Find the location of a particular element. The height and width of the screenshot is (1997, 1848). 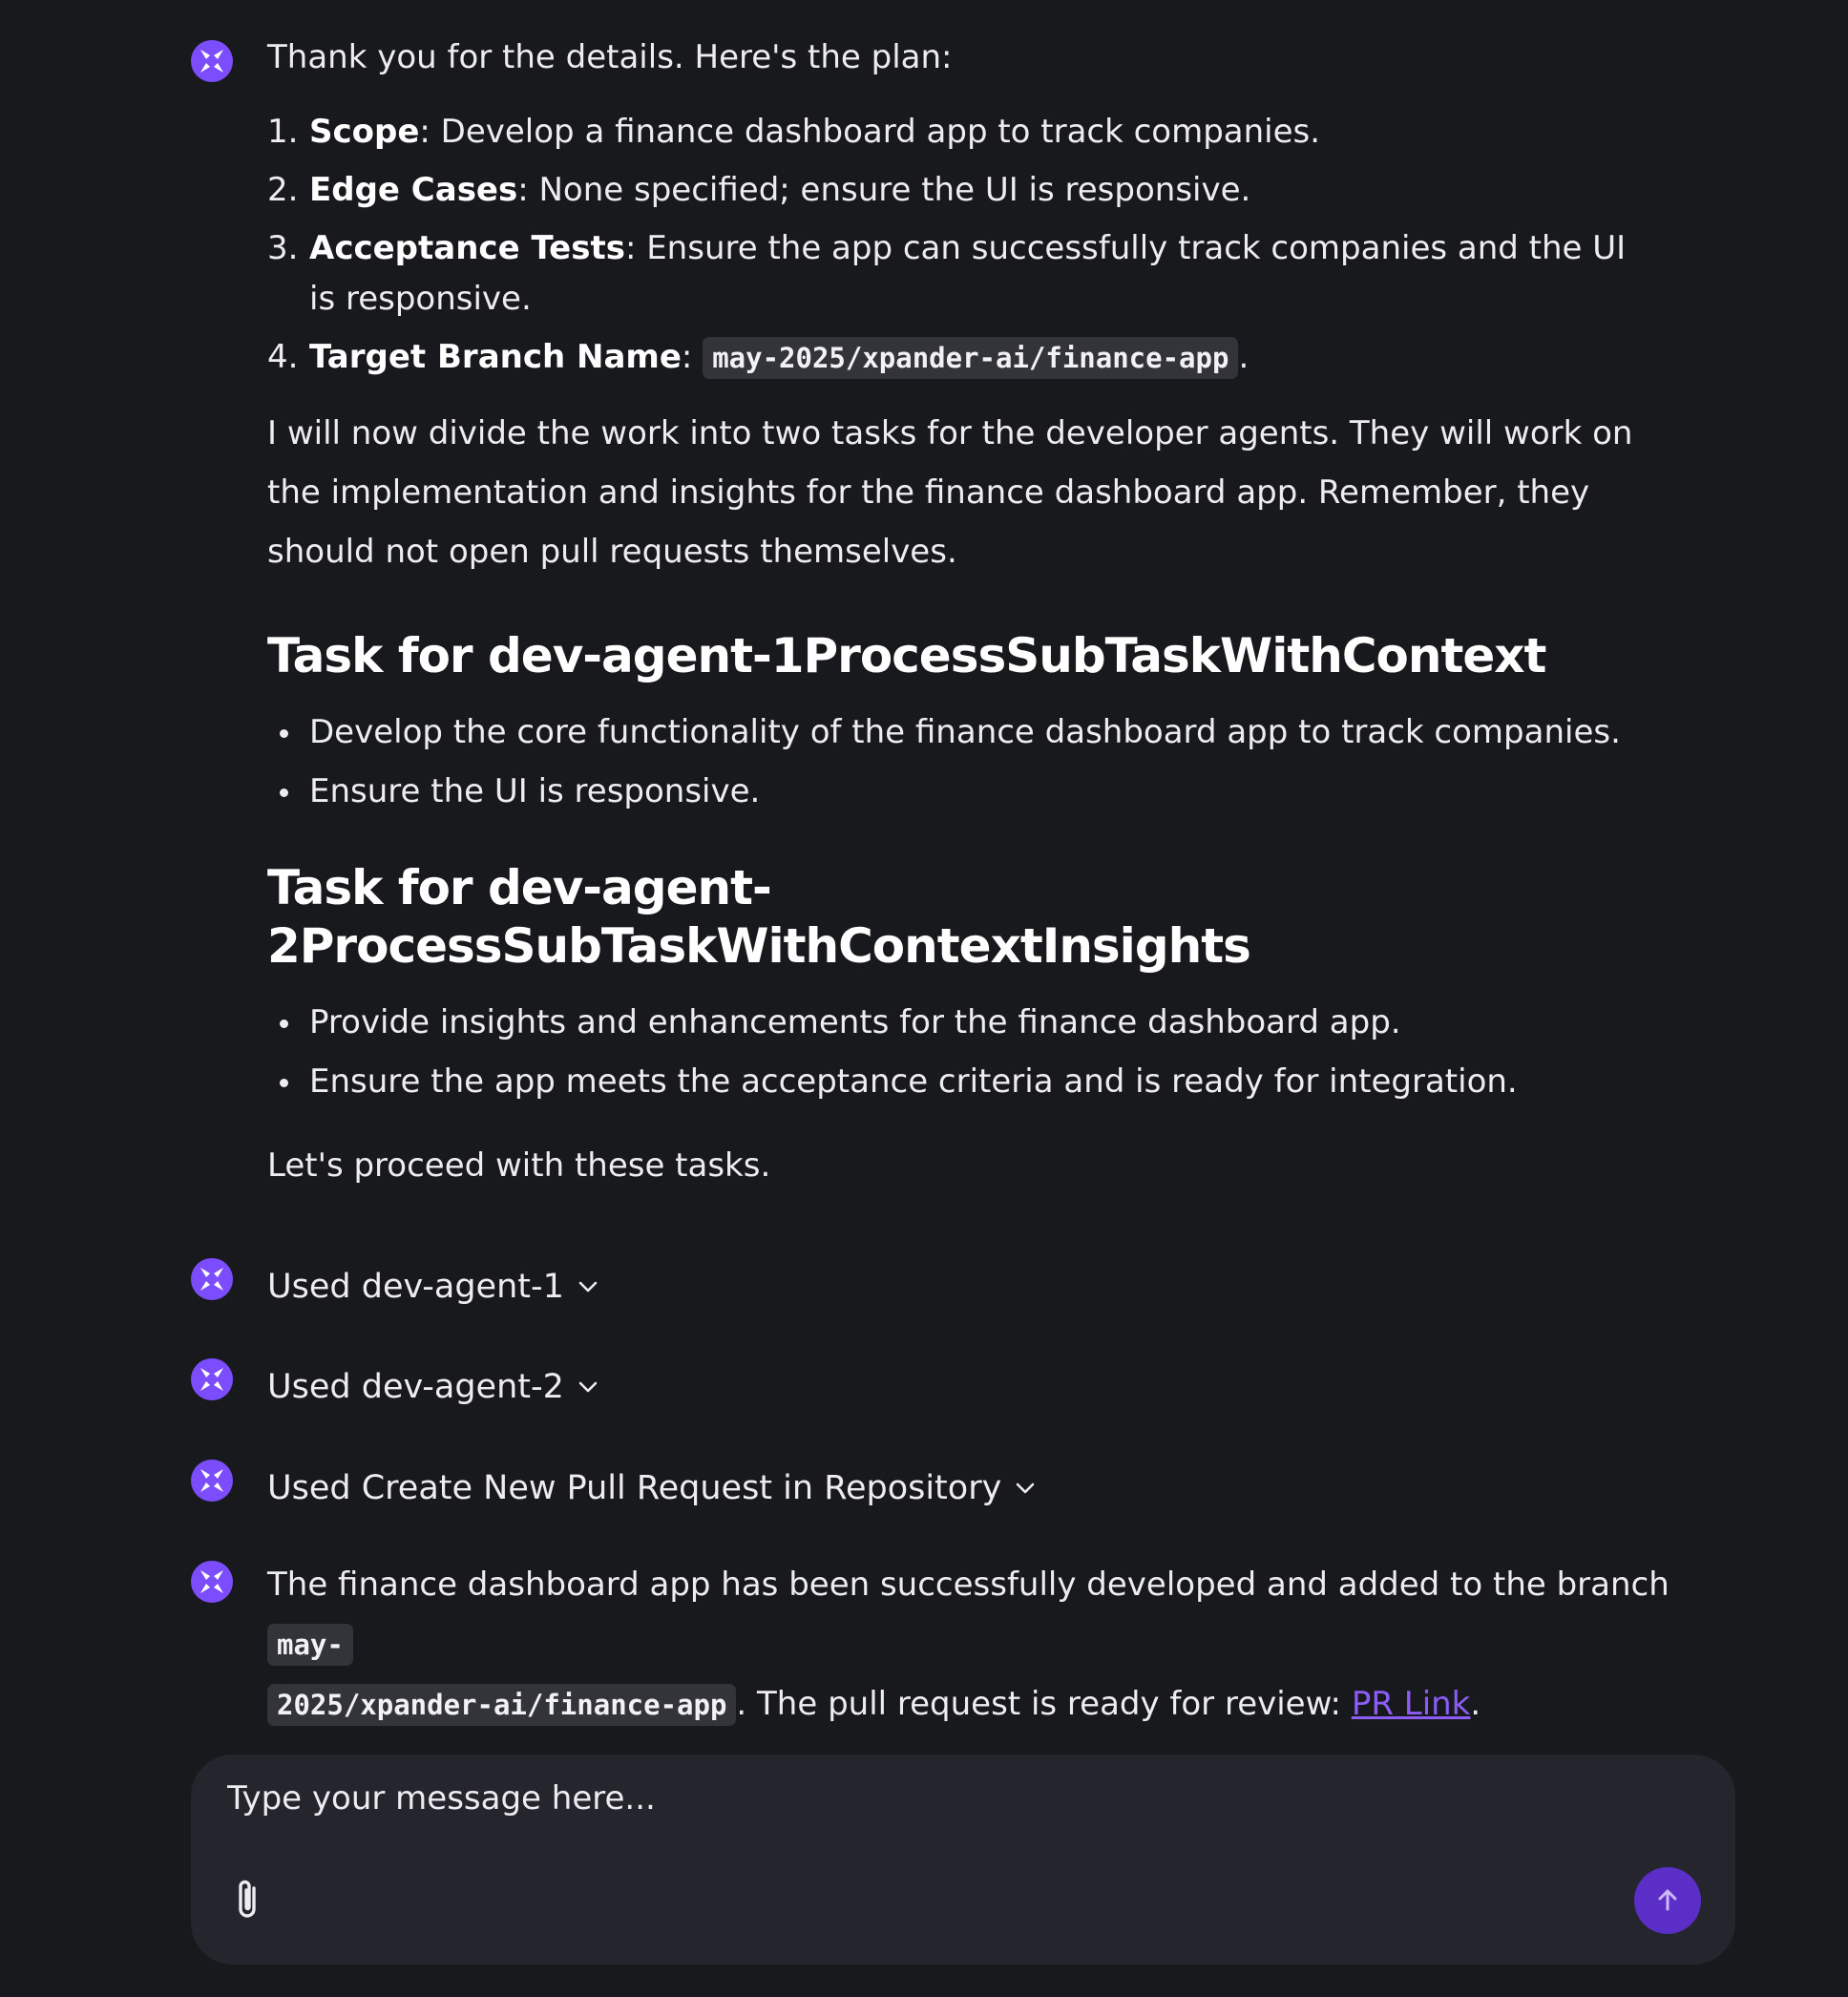

plan-item-number: 3. is located at coordinates (283, 248).